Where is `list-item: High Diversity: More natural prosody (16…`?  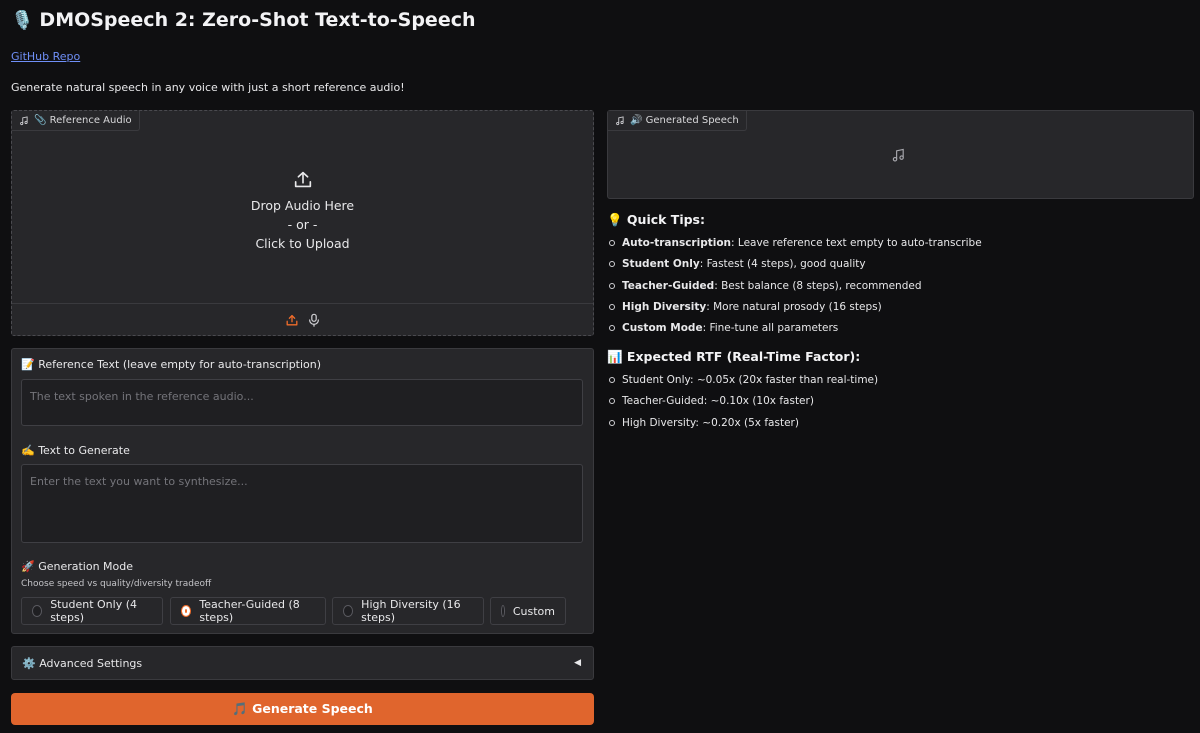
list-item: High Diversity: More natural prosody (16… is located at coordinates (794, 310).